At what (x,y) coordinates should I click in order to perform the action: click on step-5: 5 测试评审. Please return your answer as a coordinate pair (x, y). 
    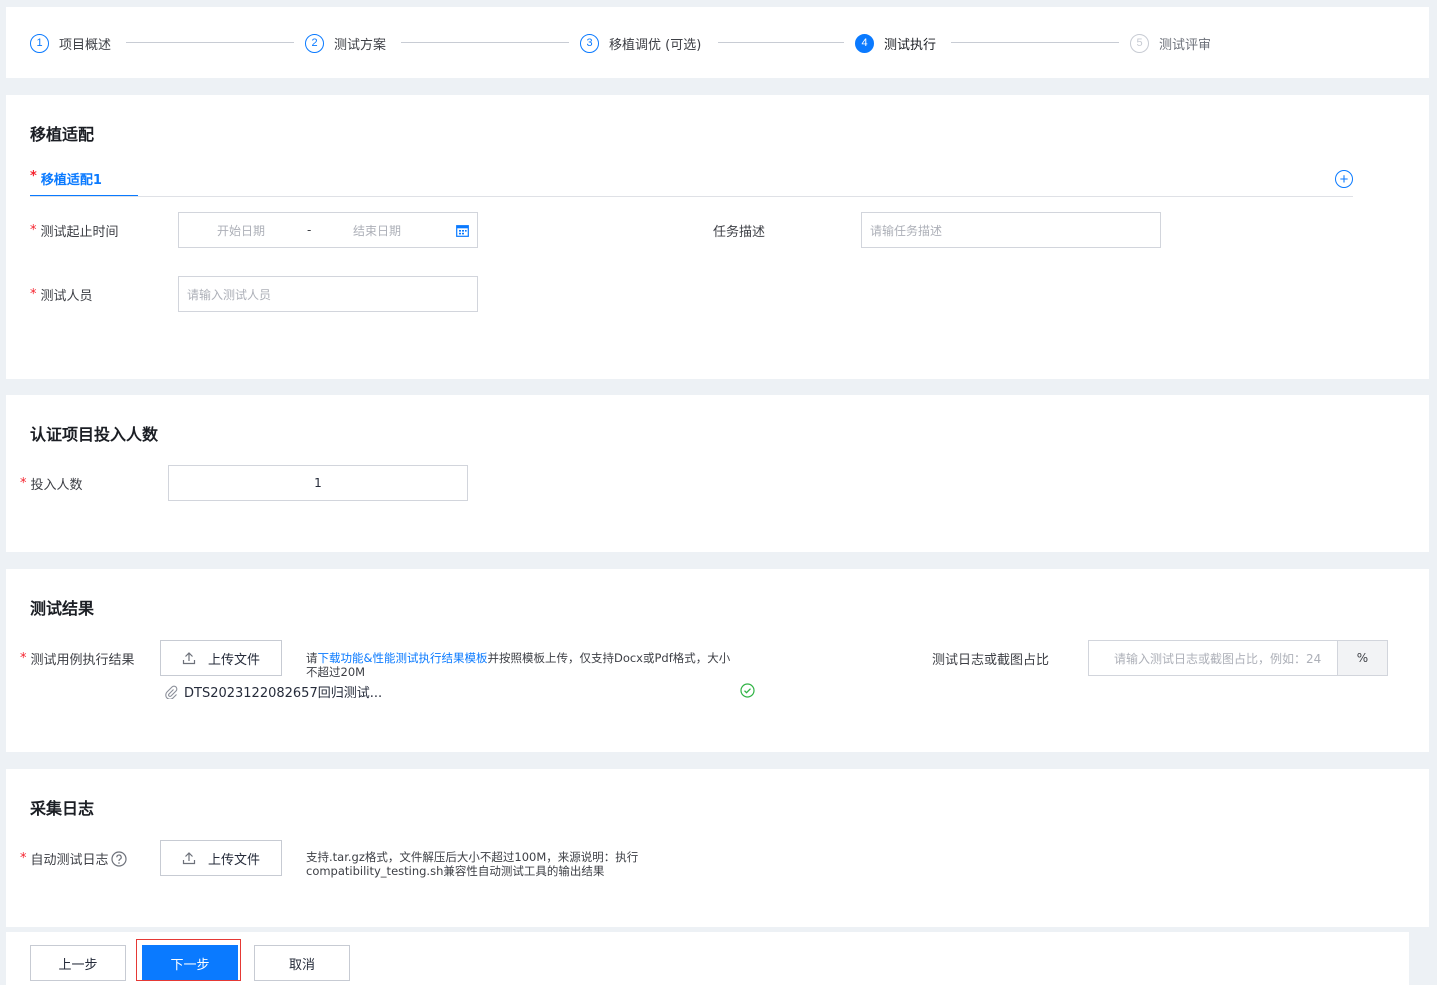
    Looking at the image, I should click on (1170, 43).